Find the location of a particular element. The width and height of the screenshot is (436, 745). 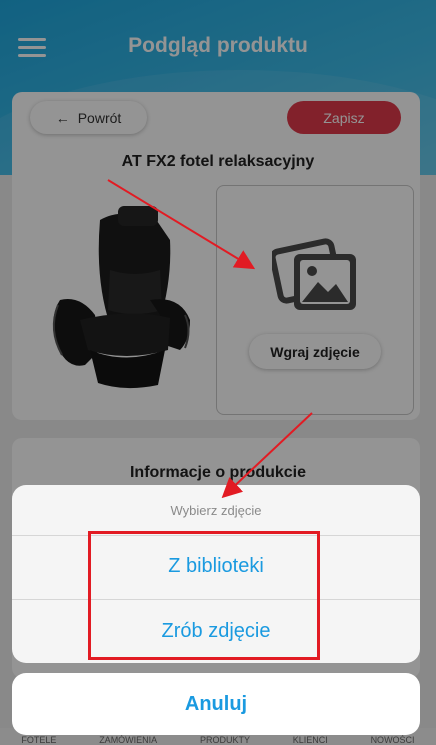

action-sheet-title: Wybierz zdjęcie is located at coordinates (216, 510).